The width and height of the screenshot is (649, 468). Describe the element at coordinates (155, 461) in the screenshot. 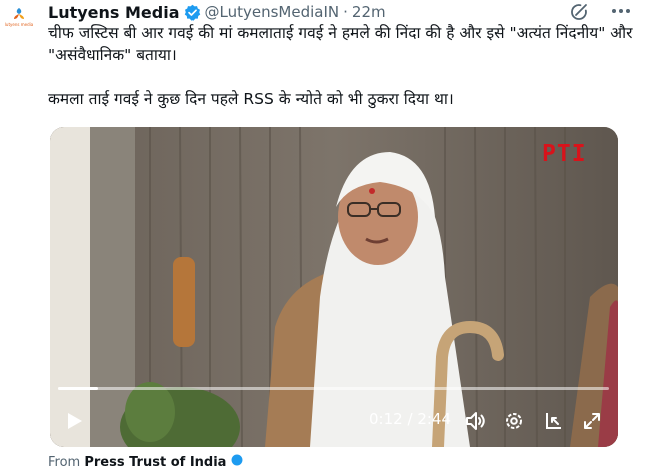

I see `source-name: Press Trust of India` at that location.